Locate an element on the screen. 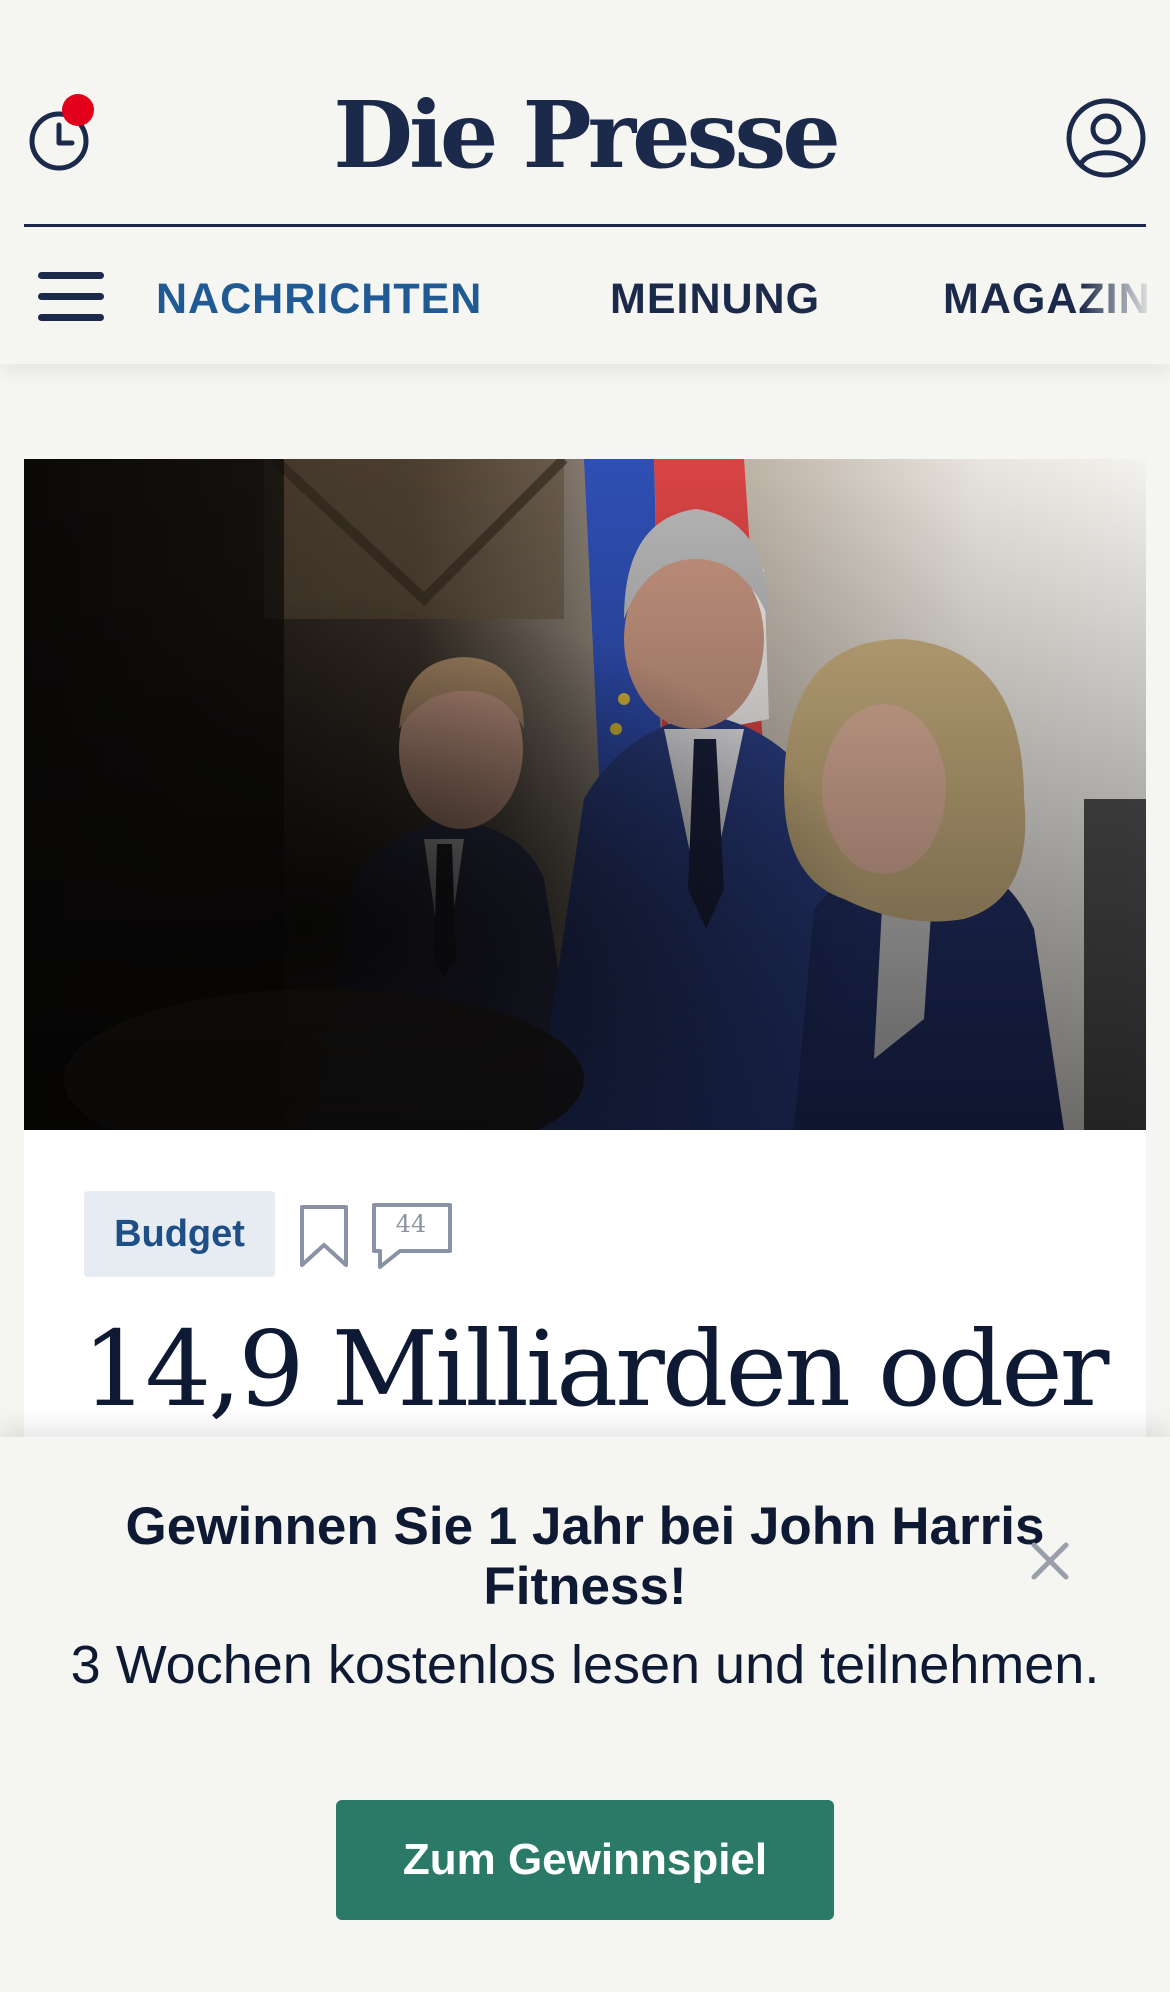 The height and width of the screenshot is (1992, 1170). account-button is located at coordinates (1106, 138).